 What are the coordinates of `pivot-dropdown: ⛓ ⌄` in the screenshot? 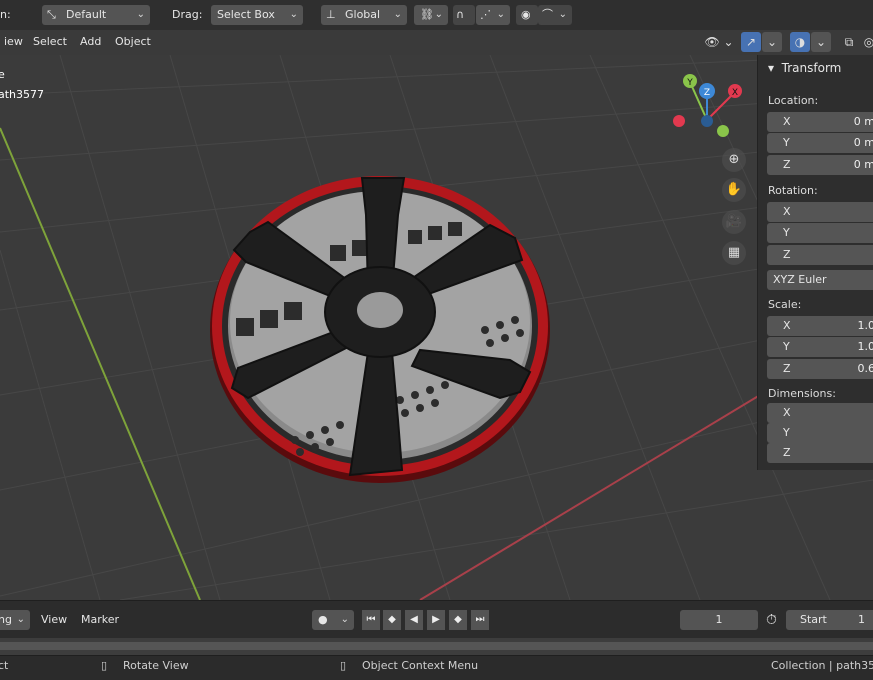 It's located at (431, 15).